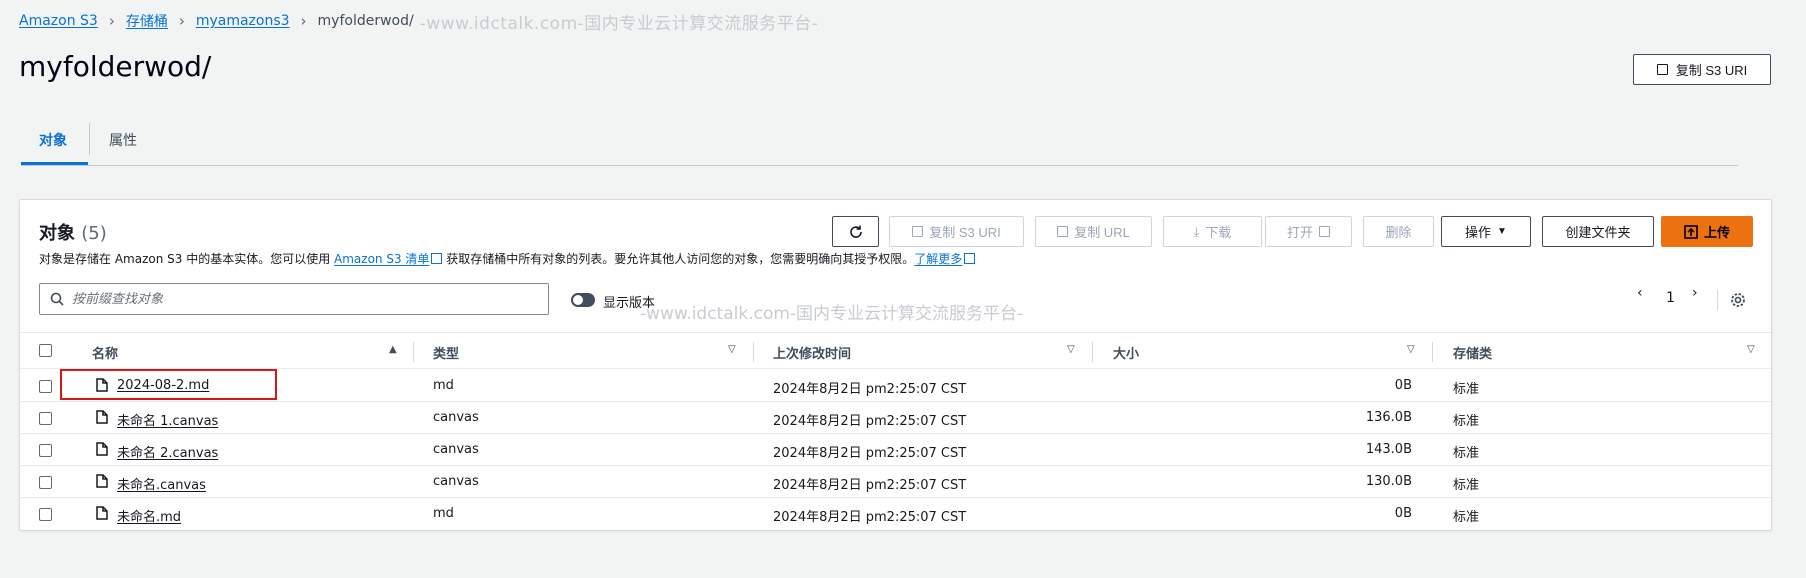 This screenshot has height=578, width=1806. I want to click on create-folder-button: 创建文件夹, so click(1598, 231).